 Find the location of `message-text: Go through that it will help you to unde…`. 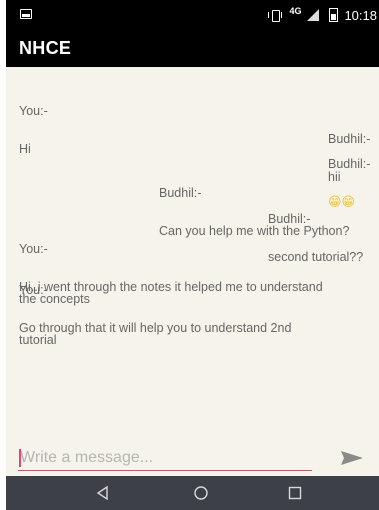

message-text: Go through that it will help you to unde… is located at coordinates (155, 333).